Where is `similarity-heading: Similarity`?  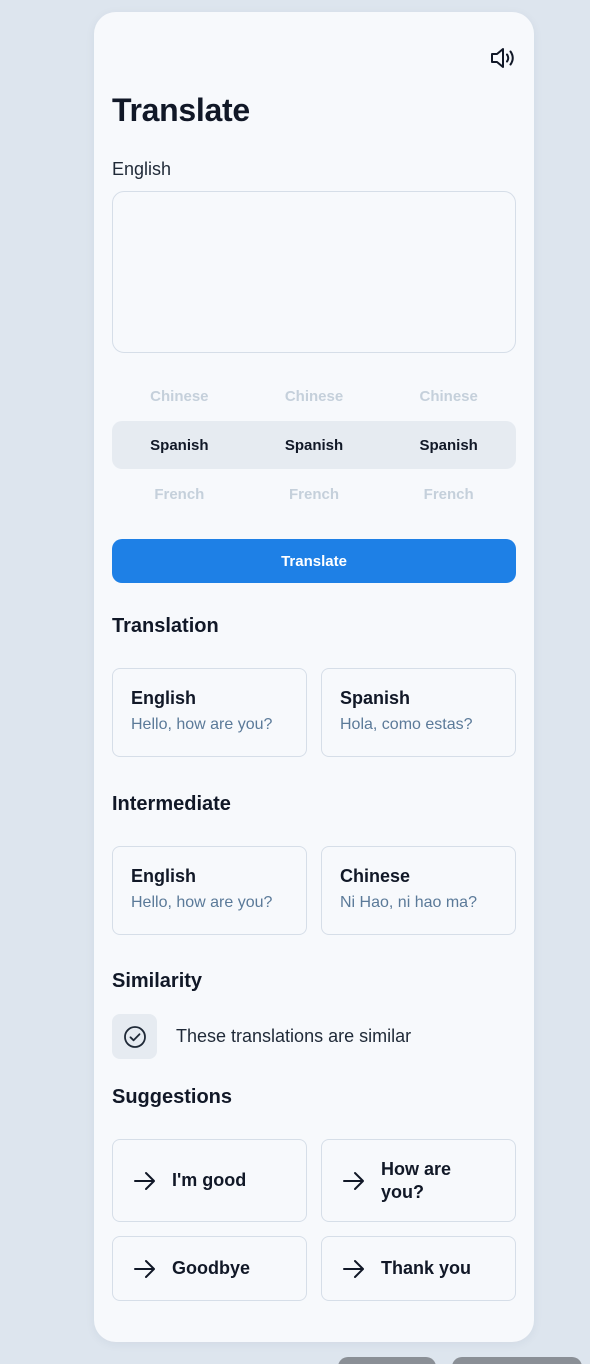 similarity-heading: Similarity is located at coordinates (157, 981).